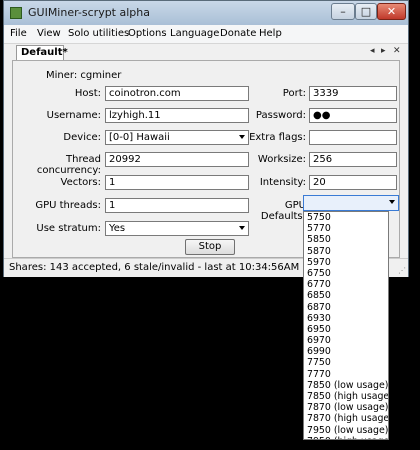 This screenshot has width=420, height=450. I want to click on tab-default: Default*, so click(42, 53).